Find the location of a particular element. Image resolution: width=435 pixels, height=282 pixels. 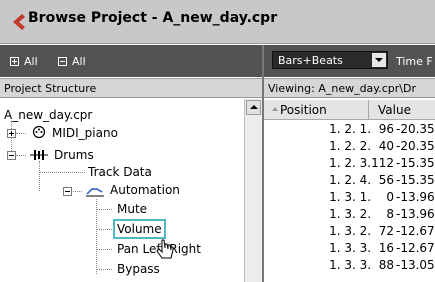

position-cell: 1. 2. 2. 40 is located at coordinates (361, 146).